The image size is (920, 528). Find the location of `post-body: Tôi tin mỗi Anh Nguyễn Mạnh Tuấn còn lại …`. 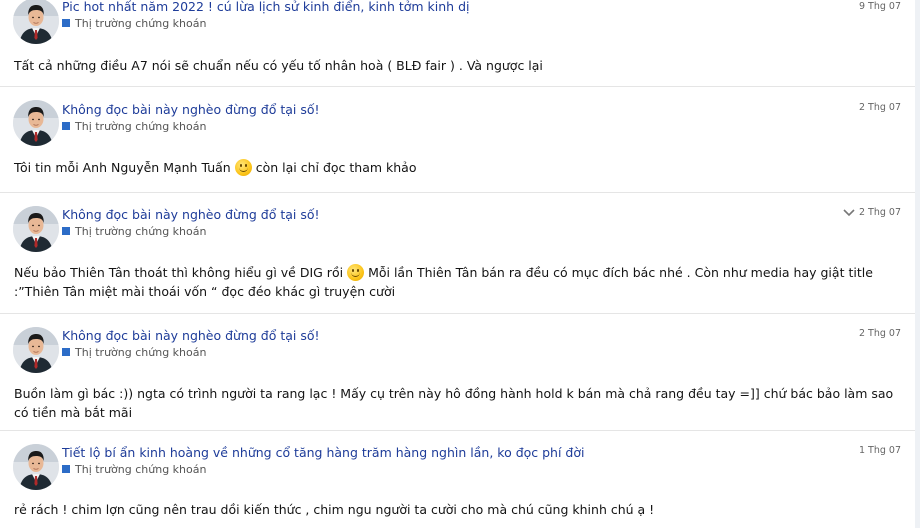

post-body: Tôi tin mỗi Anh Nguyễn Mạnh Tuấn còn lại … is located at coordinates (461, 167).